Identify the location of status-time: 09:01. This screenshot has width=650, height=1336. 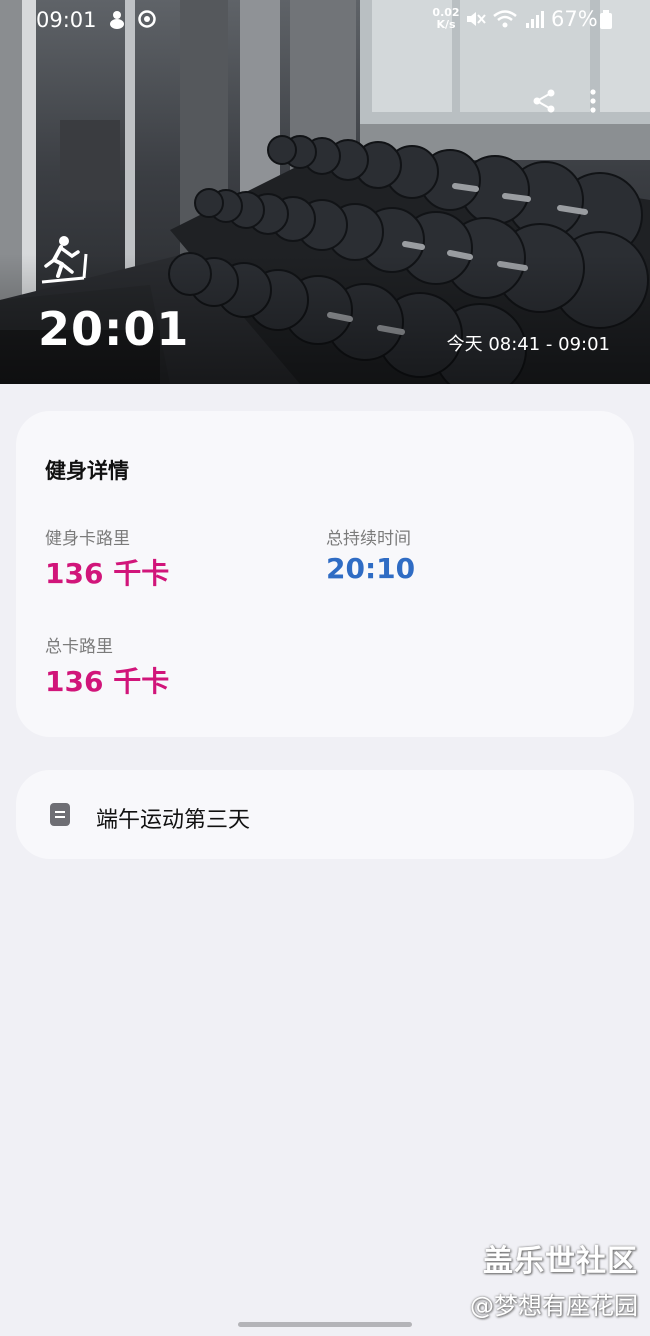
(66, 20).